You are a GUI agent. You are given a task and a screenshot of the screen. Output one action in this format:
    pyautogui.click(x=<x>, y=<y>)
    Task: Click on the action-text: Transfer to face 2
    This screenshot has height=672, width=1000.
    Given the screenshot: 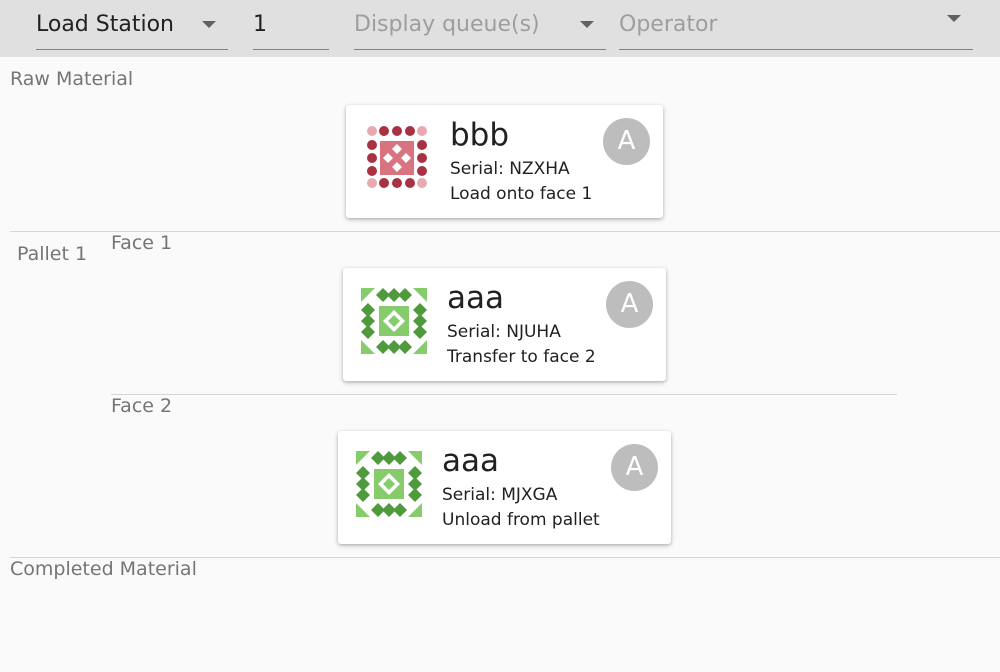 What is the action you would take?
    pyautogui.click(x=521, y=357)
    